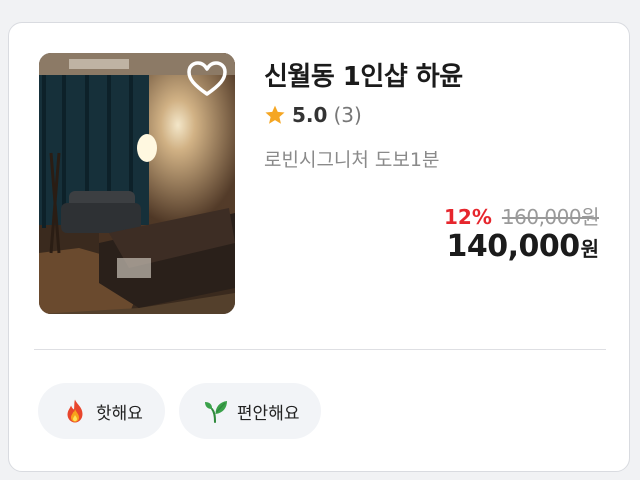  Describe the element at coordinates (347, 115) in the screenshot. I see `review-count: (3)` at that location.